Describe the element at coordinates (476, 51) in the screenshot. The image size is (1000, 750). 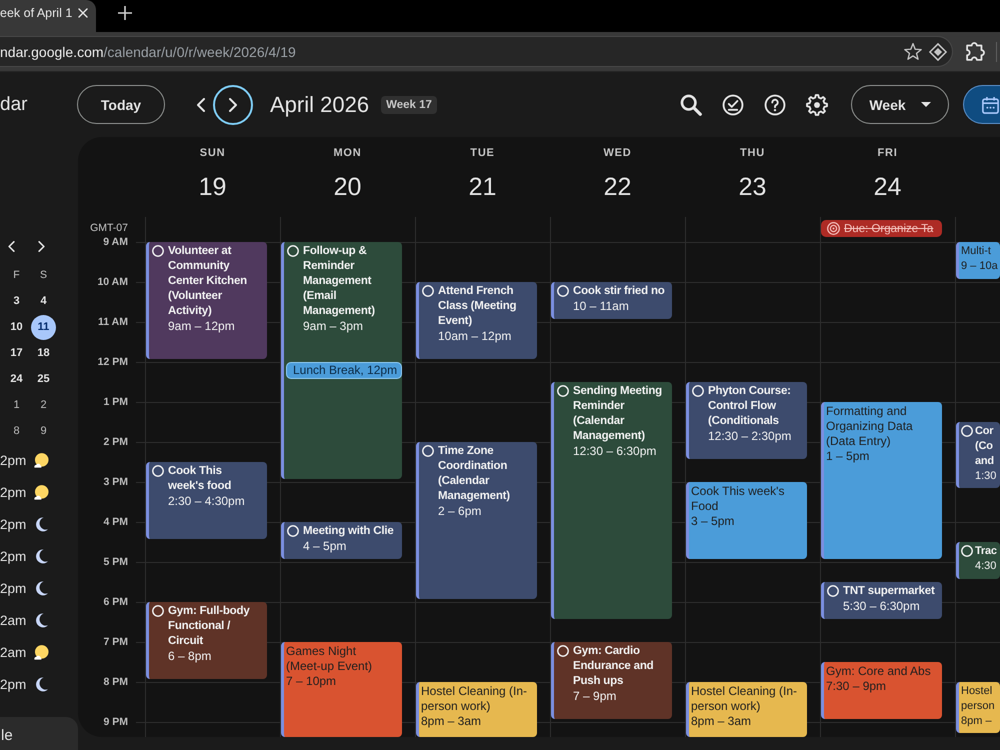
I see `address-bar: ndar.google.com/calendar/u/0/r/week/2026/4/19` at that location.